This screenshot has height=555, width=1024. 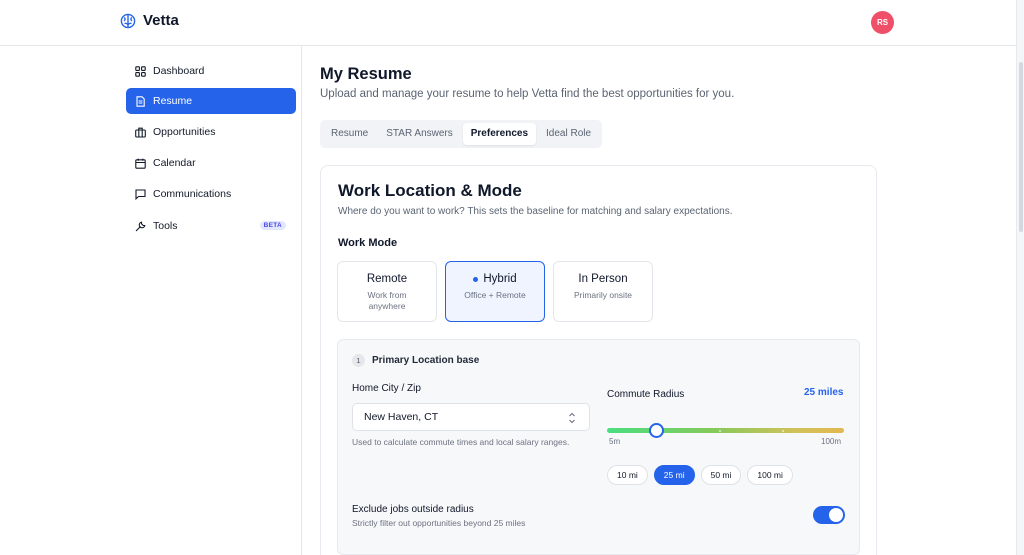 I want to click on brain-logo-icon, so click(x=128, y=21).